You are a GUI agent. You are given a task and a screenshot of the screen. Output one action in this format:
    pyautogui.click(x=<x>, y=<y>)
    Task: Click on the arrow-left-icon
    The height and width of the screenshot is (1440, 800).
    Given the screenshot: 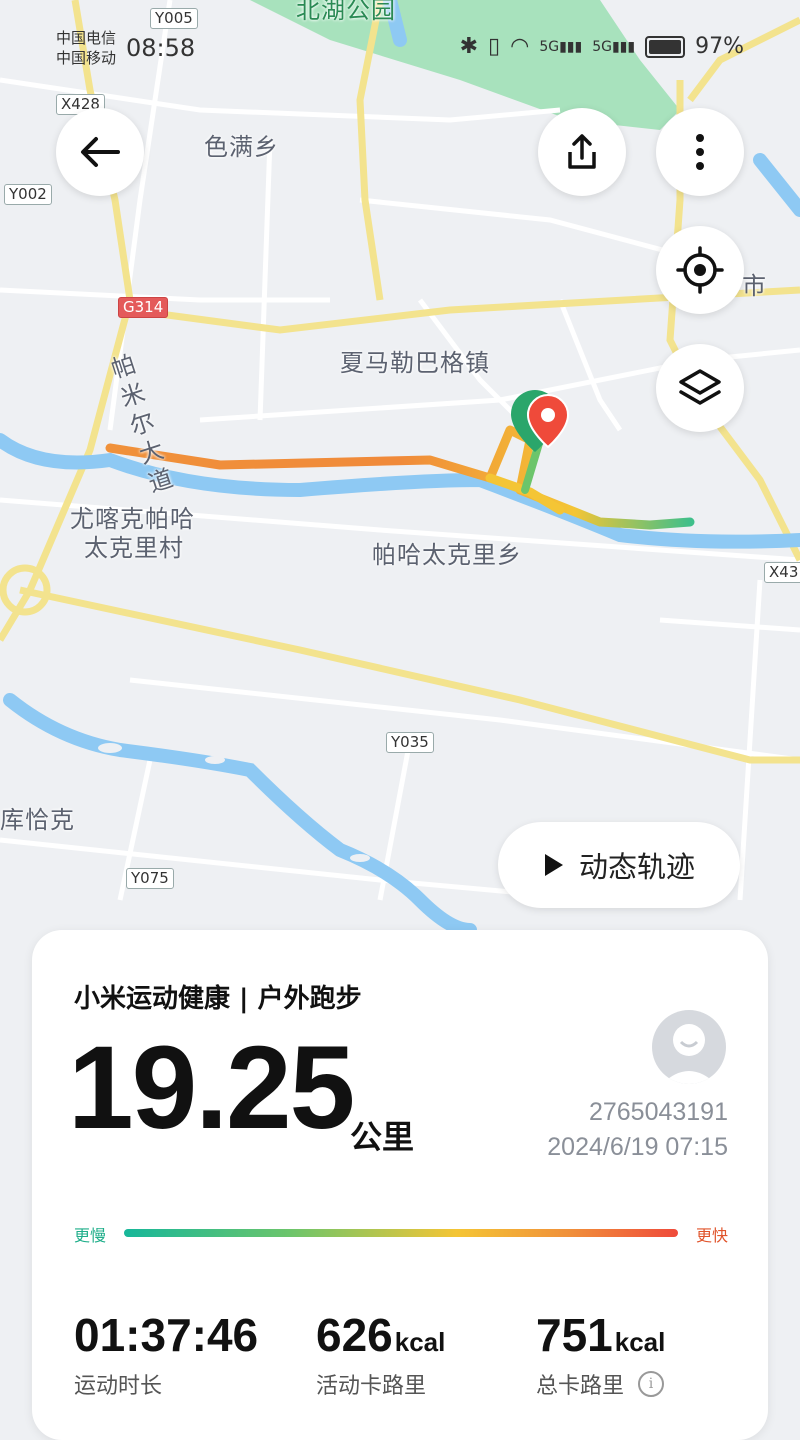 What is the action you would take?
    pyautogui.click(x=100, y=152)
    